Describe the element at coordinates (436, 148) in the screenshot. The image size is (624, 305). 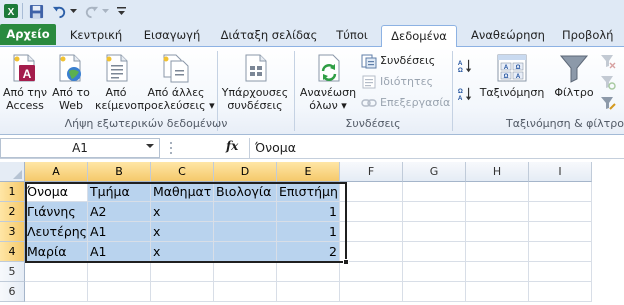
I see `formula-input: Όνομα` at that location.